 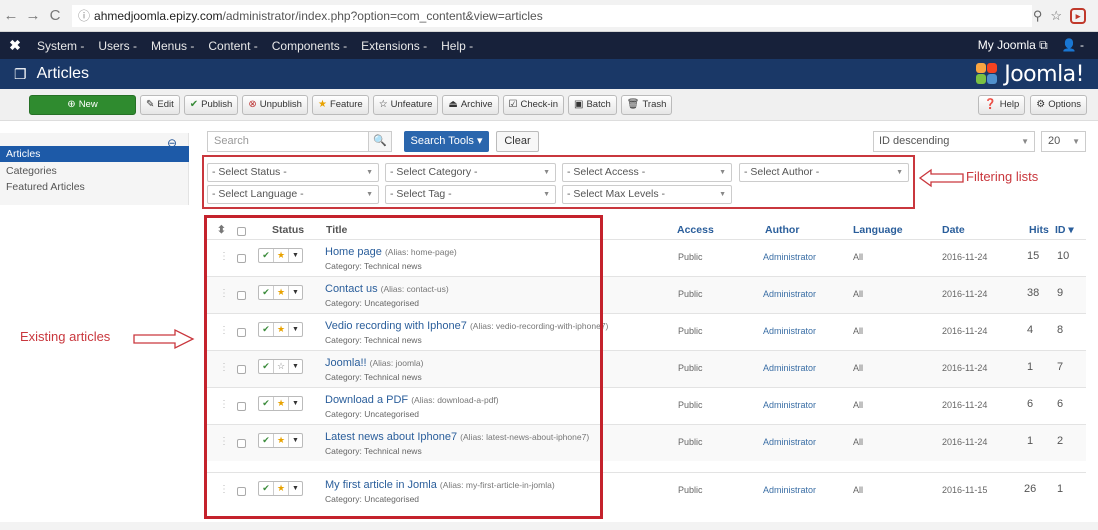 What do you see at coordinates (380, 141) in the screenshot?
I see `search-icon: 🔍` at bounding box center [380, 141].